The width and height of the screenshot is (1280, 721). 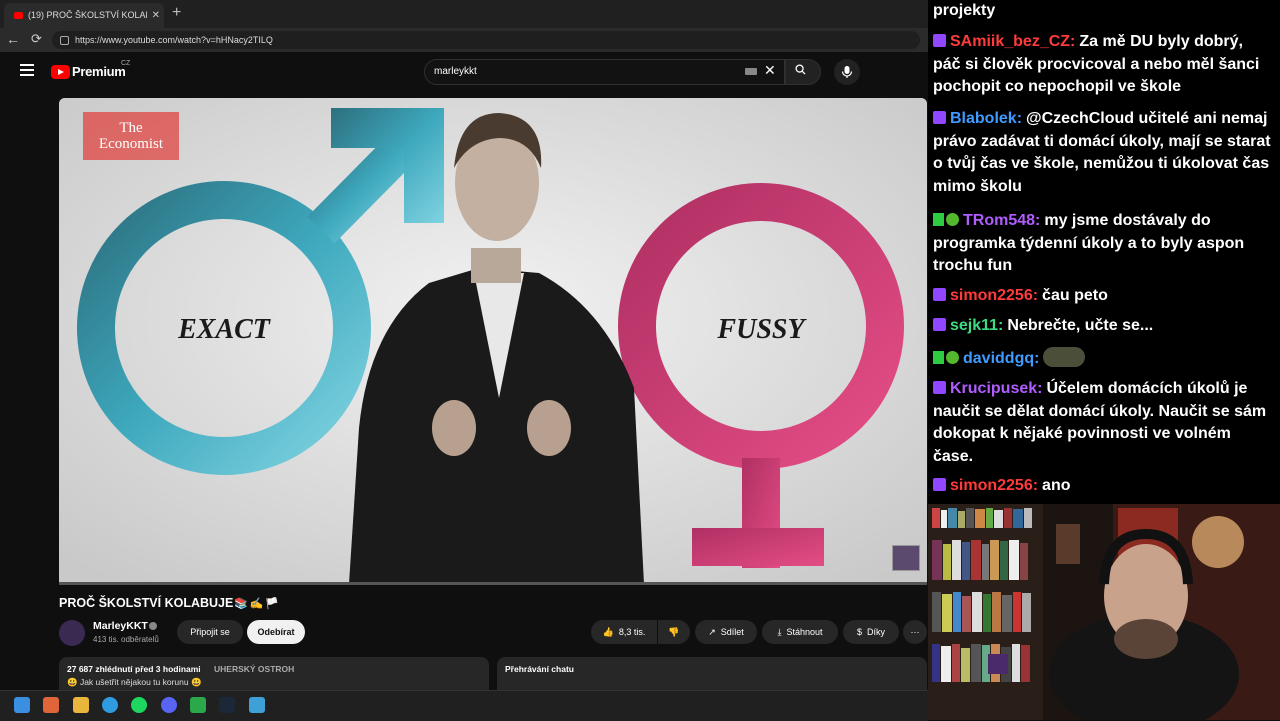 I want to click on dislike-button: 👎, so click(x=674, y=632).